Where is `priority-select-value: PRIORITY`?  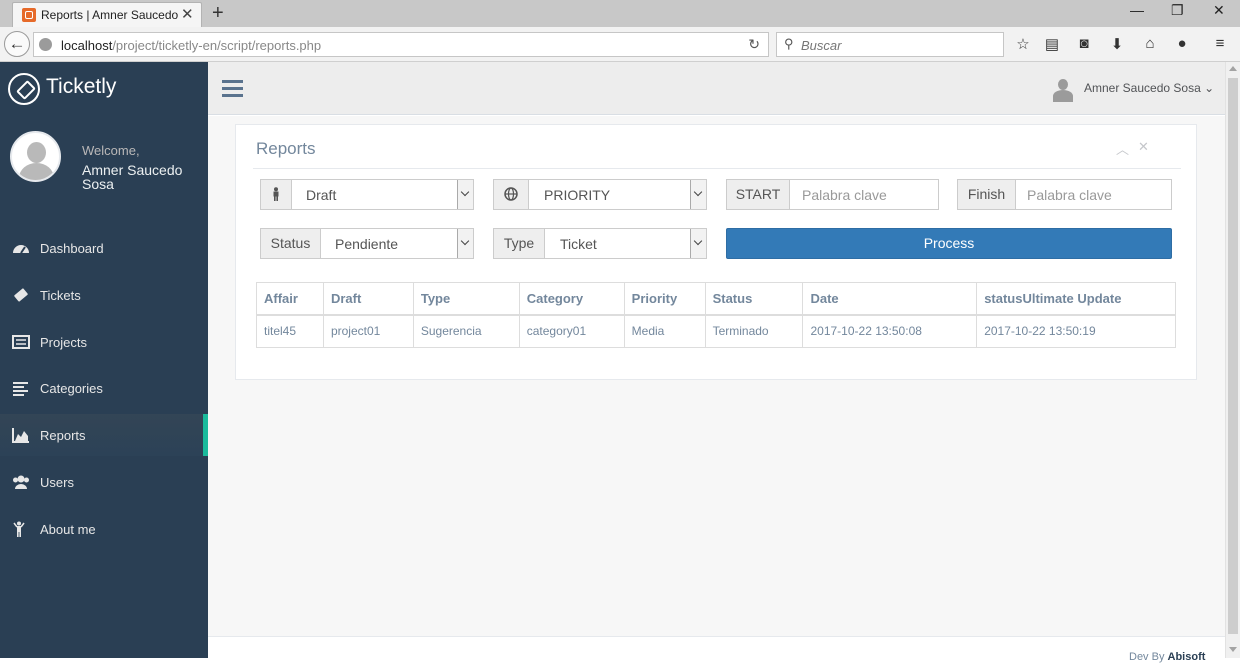 priority-select-value: PRIORITY is located at coordinates (577, 195).